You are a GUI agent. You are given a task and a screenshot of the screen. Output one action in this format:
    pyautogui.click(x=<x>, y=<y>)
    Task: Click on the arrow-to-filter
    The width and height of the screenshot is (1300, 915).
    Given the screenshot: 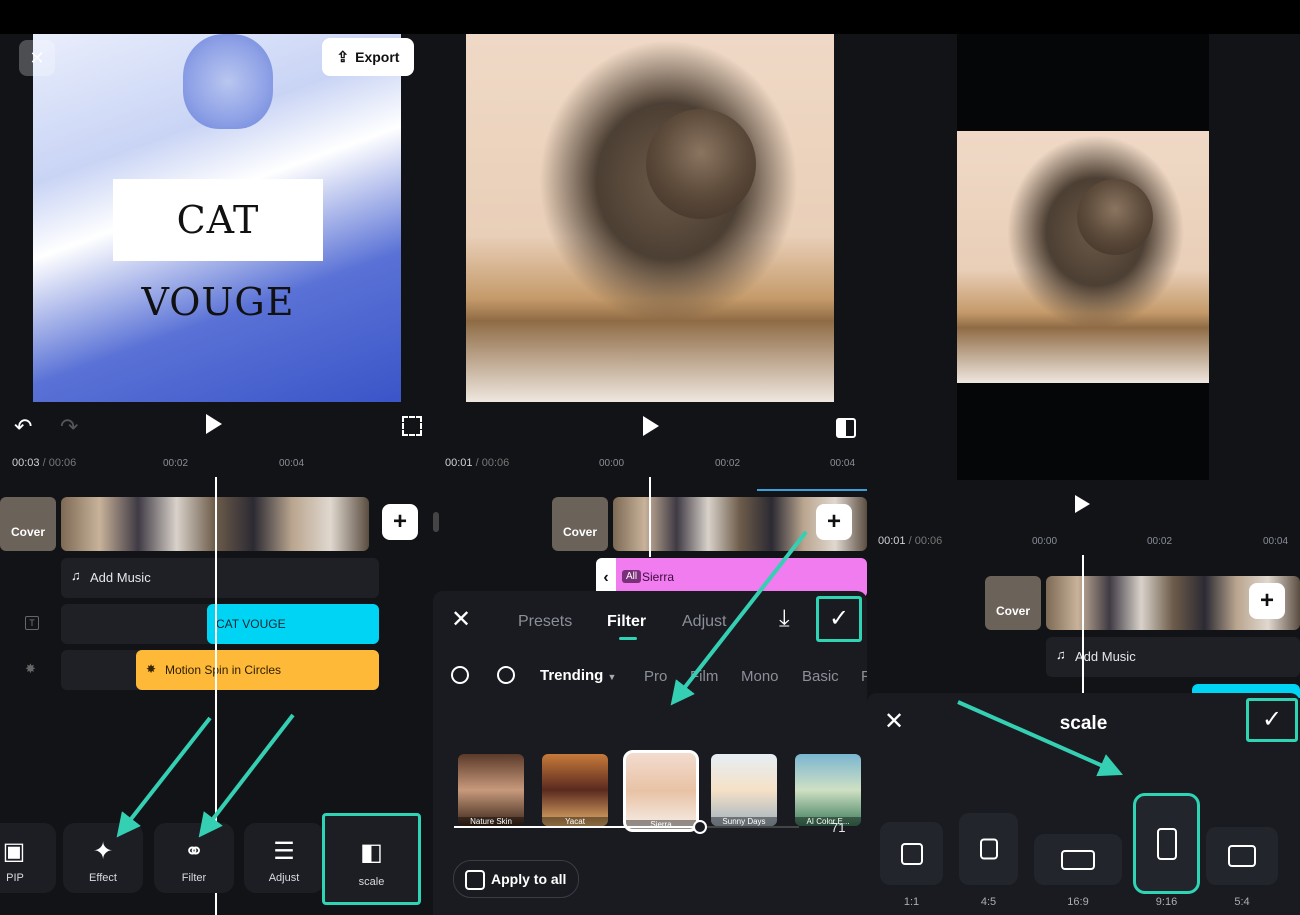 What is the action you would take?
    pyautogui.click(x=246, y=775)
    